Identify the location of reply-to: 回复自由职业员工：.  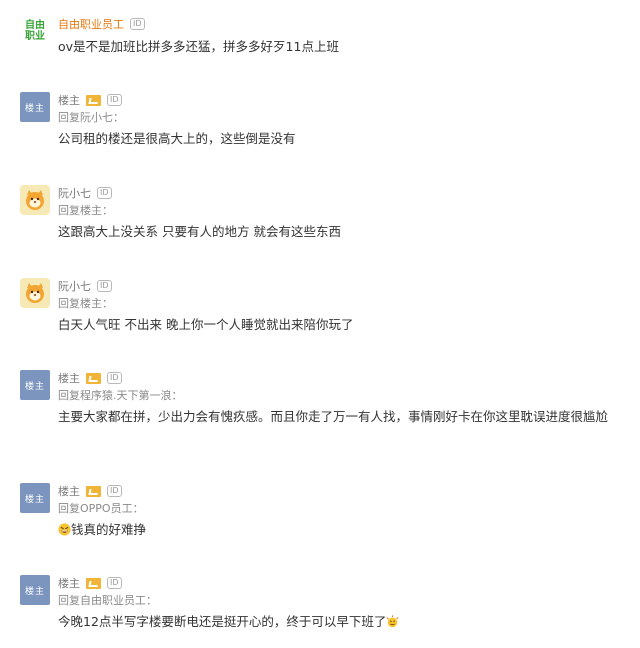
(107, 600).